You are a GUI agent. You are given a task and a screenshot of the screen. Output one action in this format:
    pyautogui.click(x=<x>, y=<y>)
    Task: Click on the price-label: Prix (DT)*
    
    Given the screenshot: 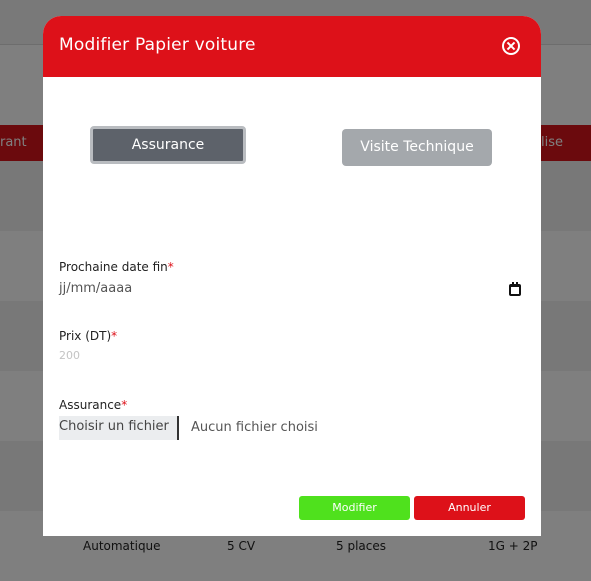 What is the action you would take?
    pyautogui.click(x=88, y=336)
    